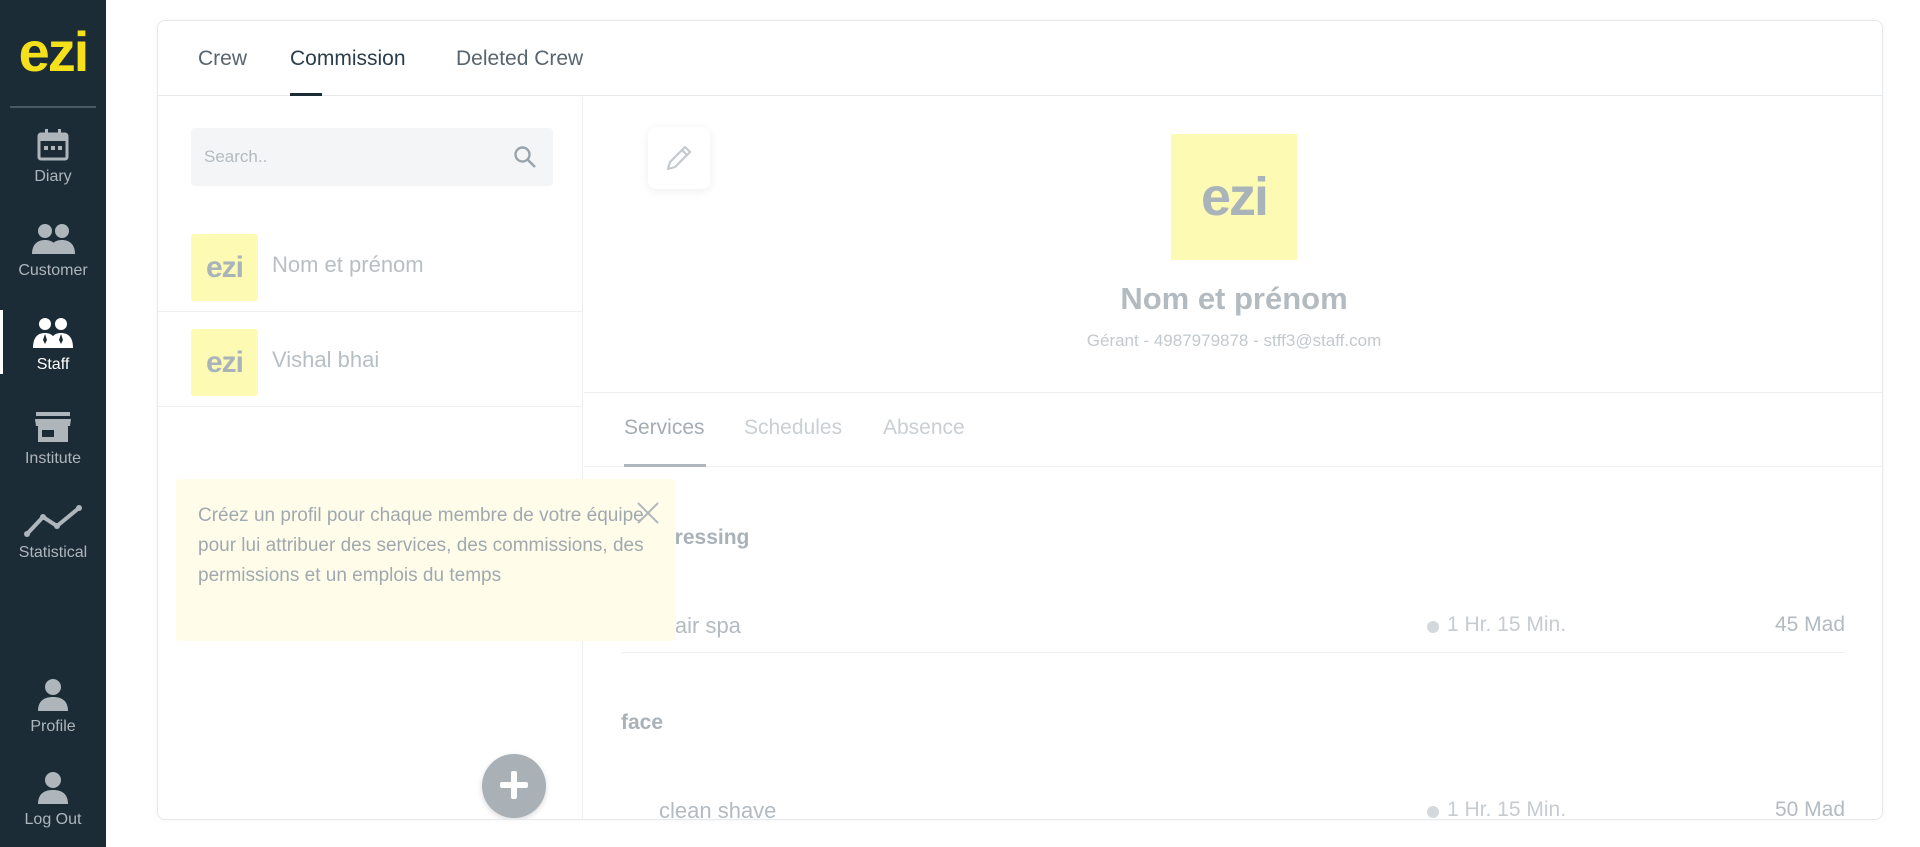  What do you see at coordinates (53, 353) in the screenshot?
I see `sidebar-item-staff: Staff` at bounding box center [53, 353].